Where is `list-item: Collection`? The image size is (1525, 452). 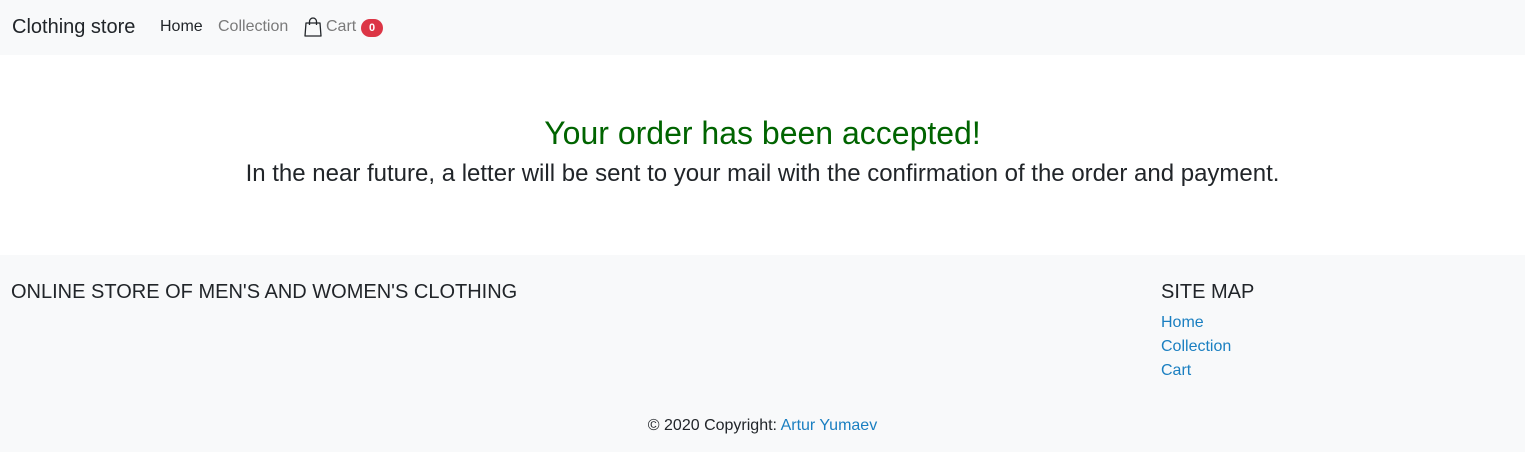
list-item: Collection is located at coordinates (1196, 347).